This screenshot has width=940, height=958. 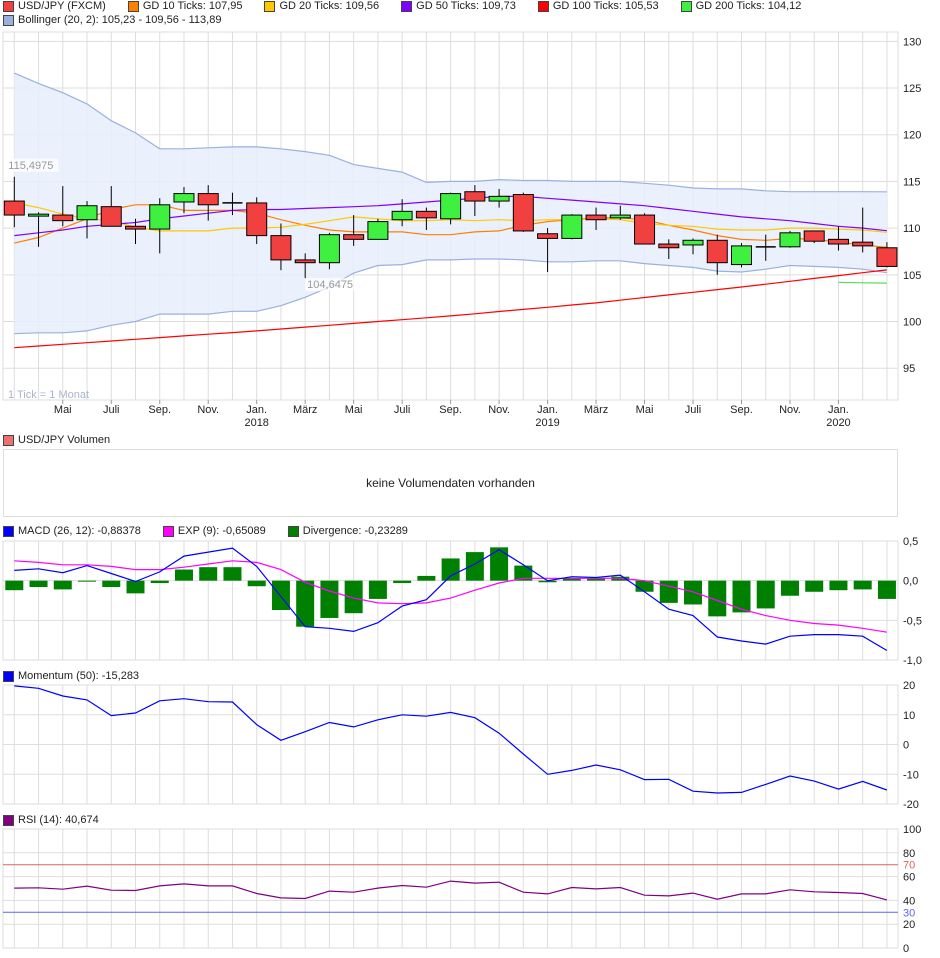 What do you see at coordinates (192, 6) in the screenshot?
I see `legend-label: GD 10 Ticks: 107,95` at bounding box center [192, 6].